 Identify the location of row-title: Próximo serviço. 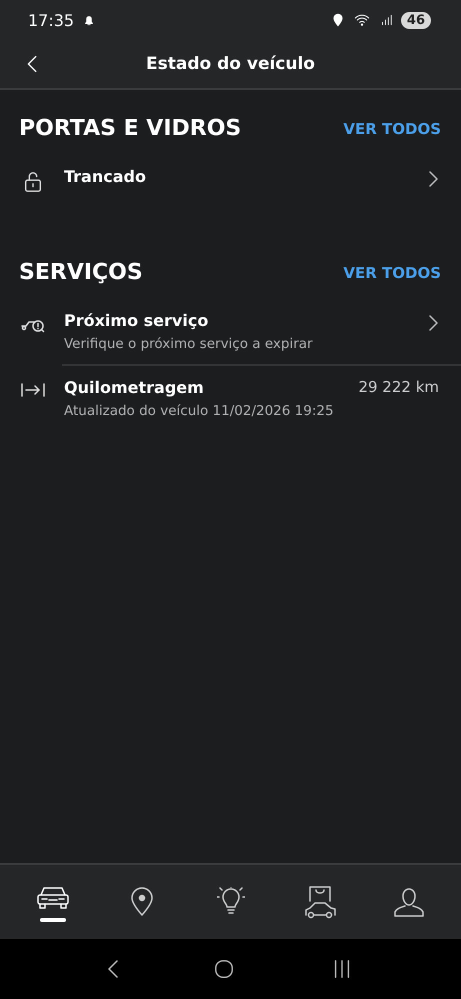
(137, 320).